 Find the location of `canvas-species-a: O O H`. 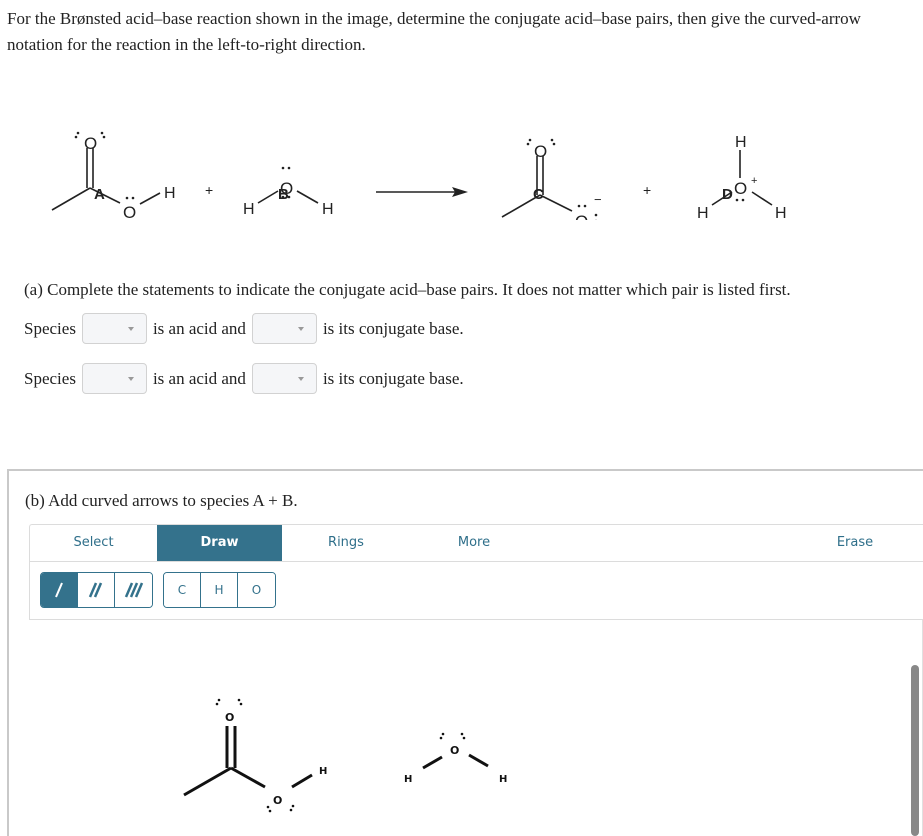

canvas-species-a: O O H is located at coordinates (255, 755).